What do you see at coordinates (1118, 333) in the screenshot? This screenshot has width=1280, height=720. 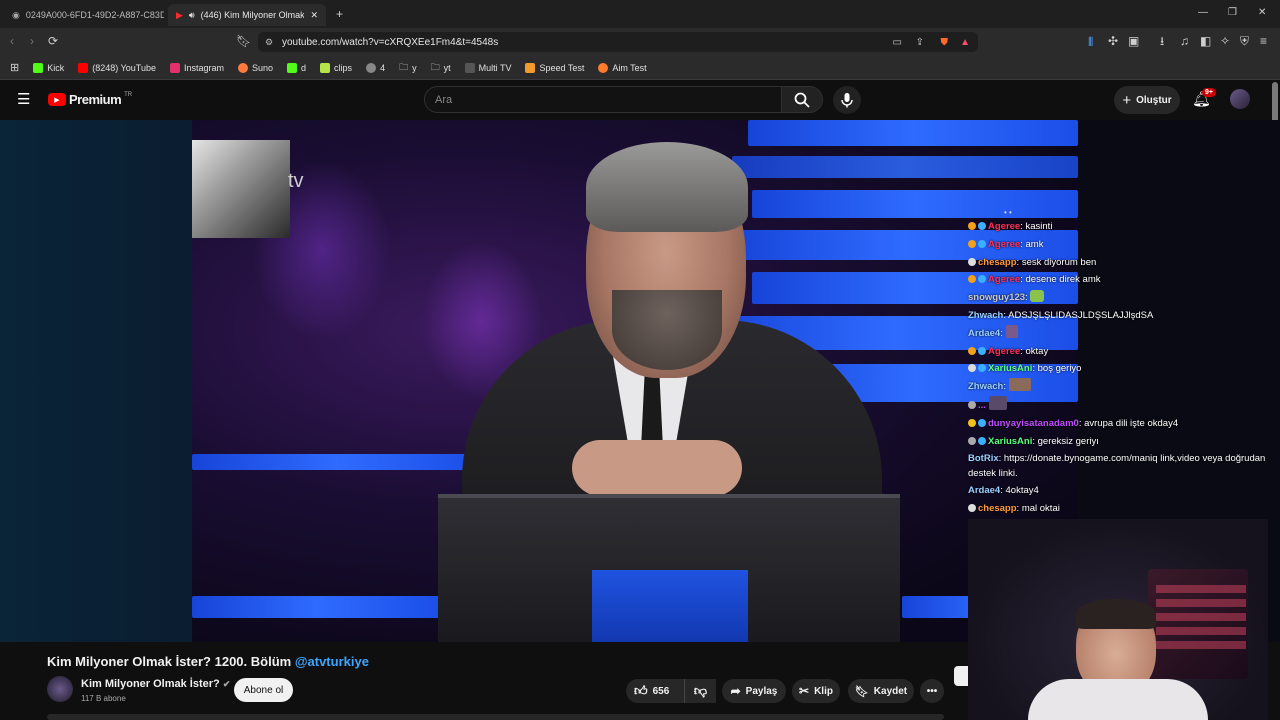 I see `chat-message: Ardae4:` at bounding box center [1118, 333].